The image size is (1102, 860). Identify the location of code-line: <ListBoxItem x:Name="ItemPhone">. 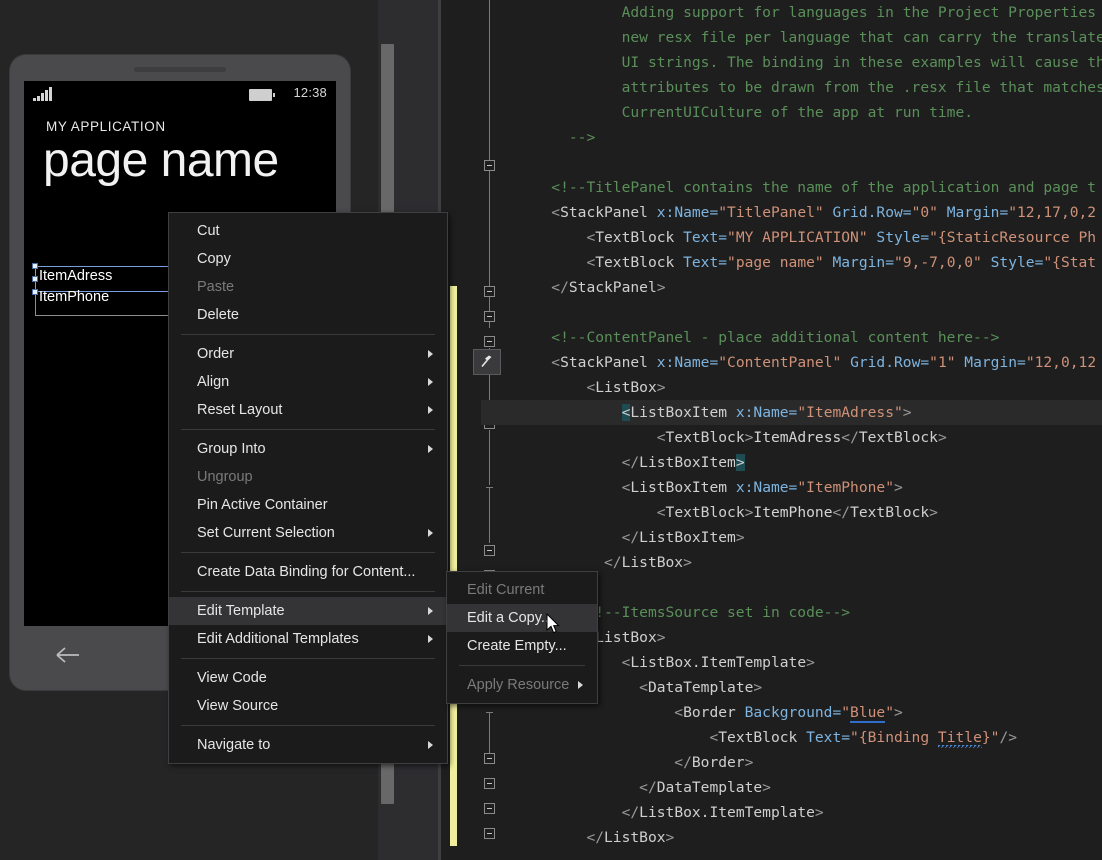
(791, 487).